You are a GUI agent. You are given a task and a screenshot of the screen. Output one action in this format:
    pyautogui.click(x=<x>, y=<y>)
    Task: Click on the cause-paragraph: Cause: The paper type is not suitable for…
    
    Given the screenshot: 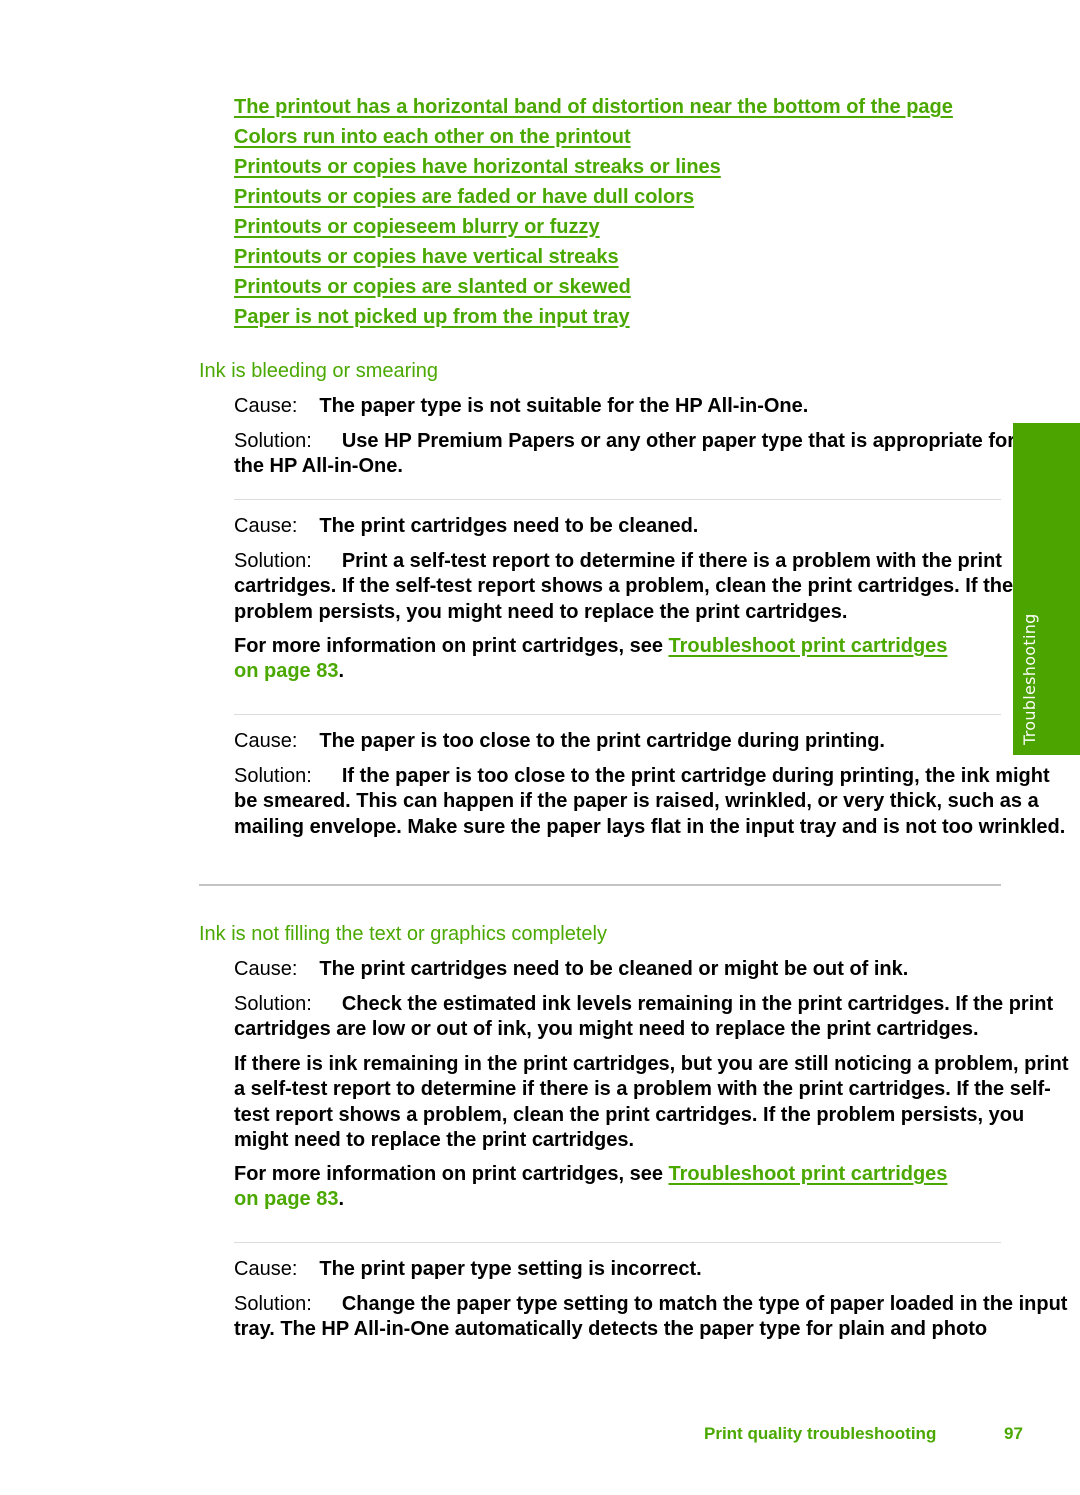 What is the action you would take?
    pyautogui.click(x=651, y=406)
    